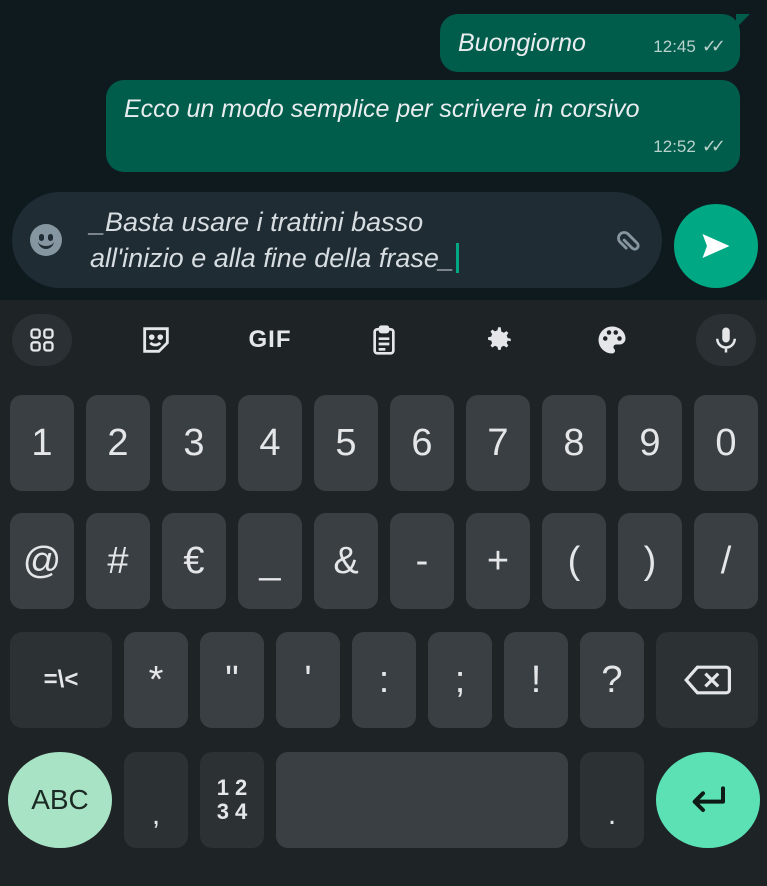 This screenshot has width=767, height=886. Describe the element at coordinates (498, 443) in the screenshot. I see `key-7: 7` at that location.